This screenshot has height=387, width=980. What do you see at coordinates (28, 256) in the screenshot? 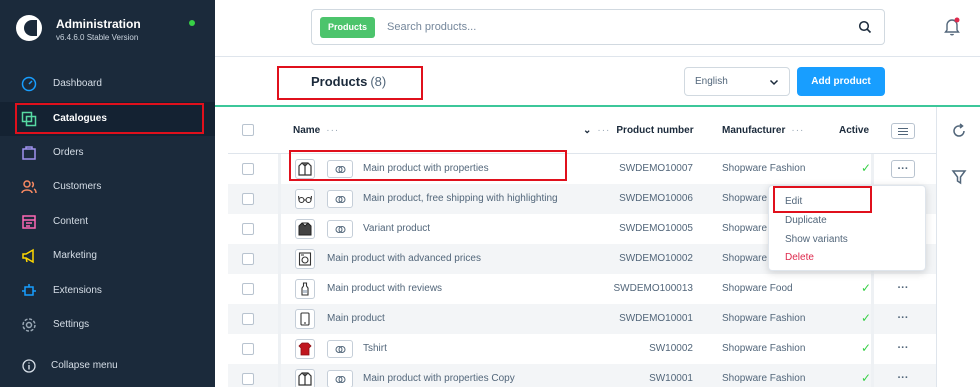
I see `marketing-icon` at bounding box center [28, 256].